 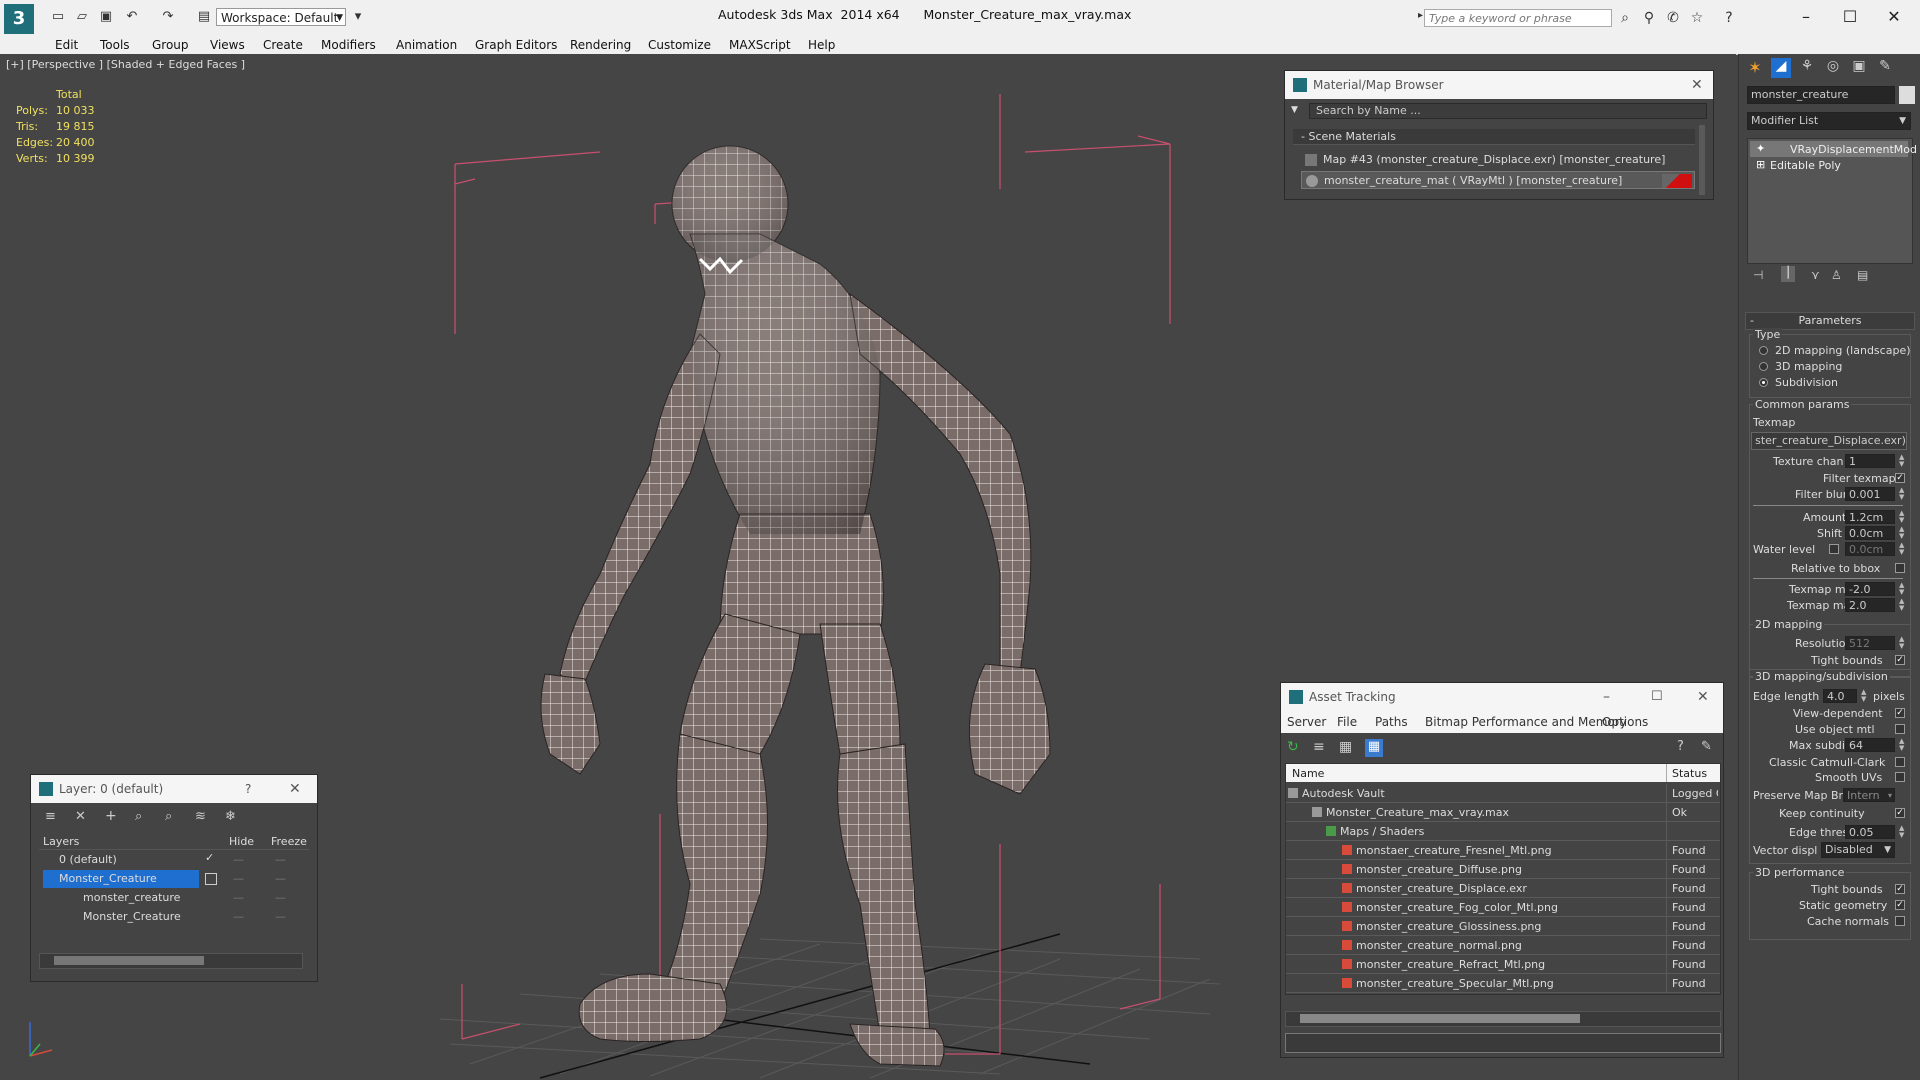 What do you see at coordinates (1870, 605) in the screenshot?
I see `texmap-max-input: 2.0` at bounding box center [1870, 605].